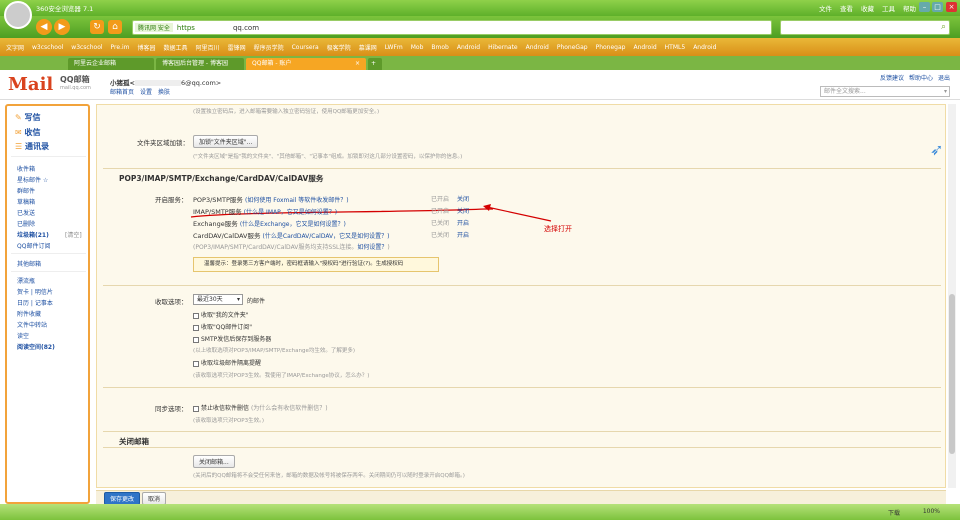  I want to click on download-status: 下载, so click(894, 512).